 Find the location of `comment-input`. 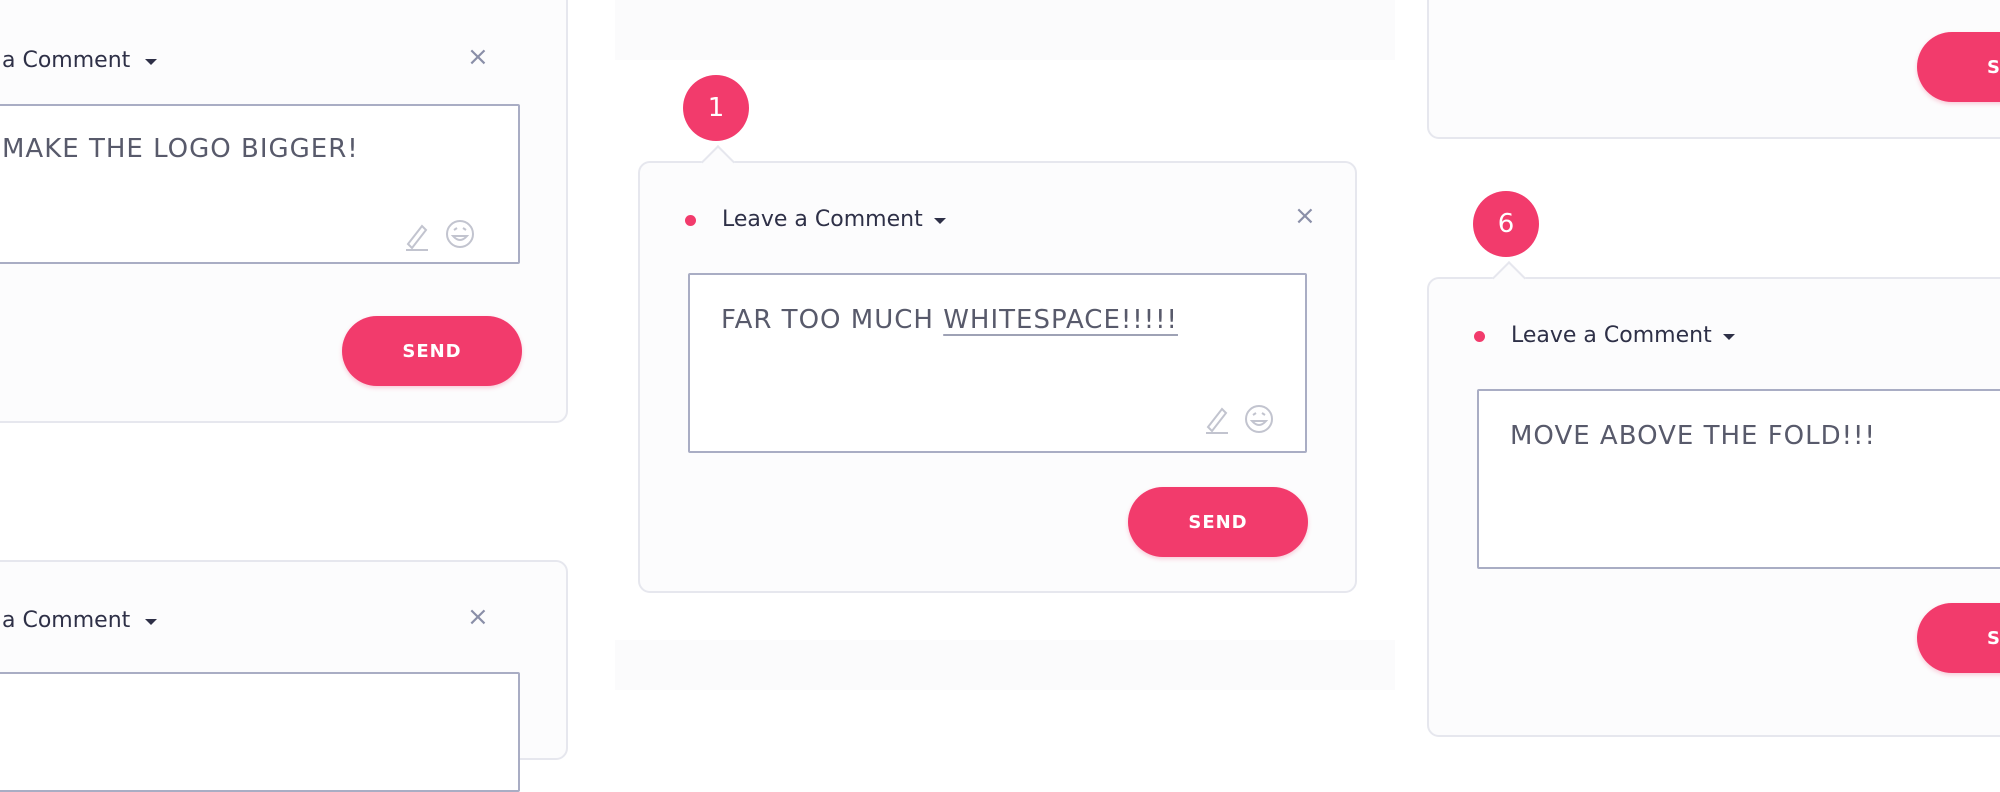

comment-input is located at coordinates (260, 732).